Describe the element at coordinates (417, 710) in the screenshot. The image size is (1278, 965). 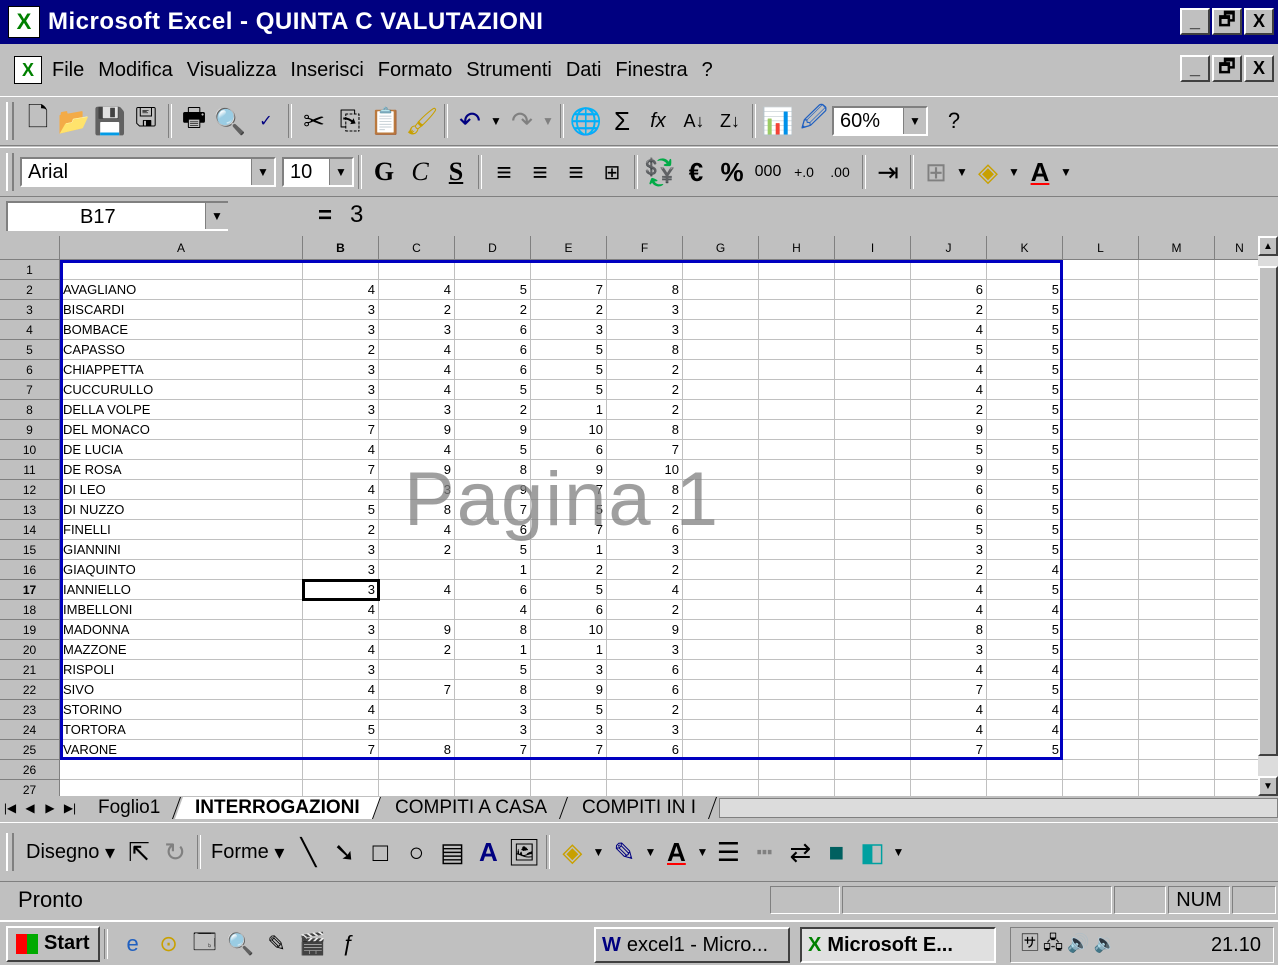
I see `cell-c` at that location.